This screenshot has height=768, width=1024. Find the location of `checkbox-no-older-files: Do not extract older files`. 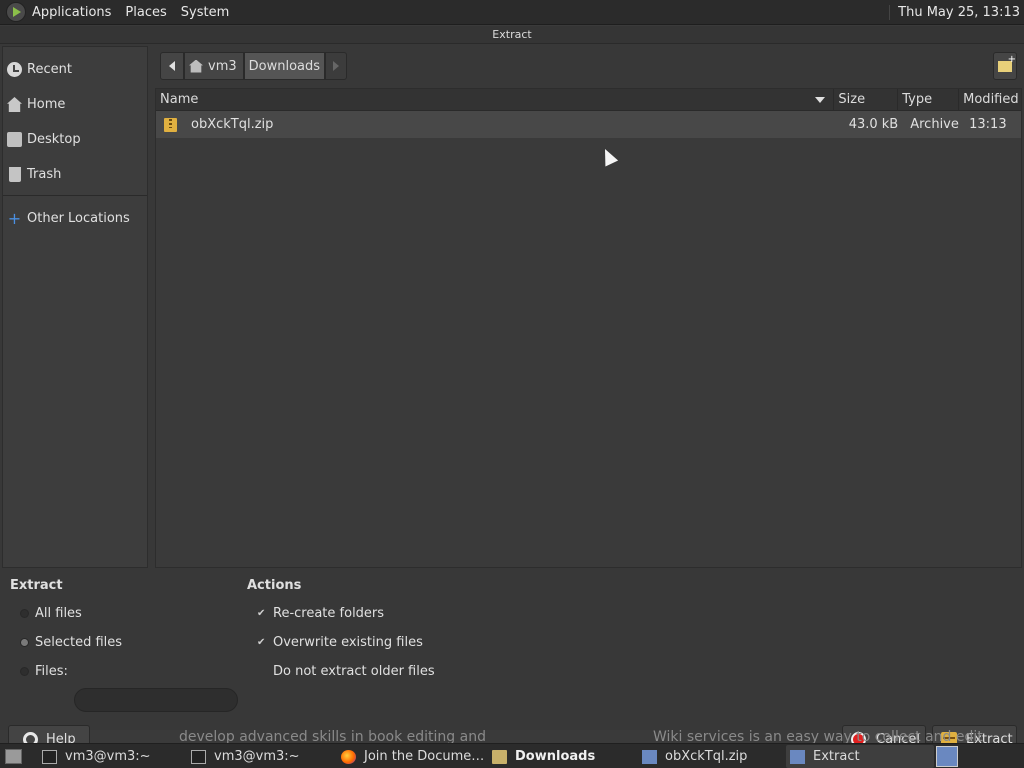

checkbox-no-older-files: Do not extract older files is located at coordinates (346, 671).